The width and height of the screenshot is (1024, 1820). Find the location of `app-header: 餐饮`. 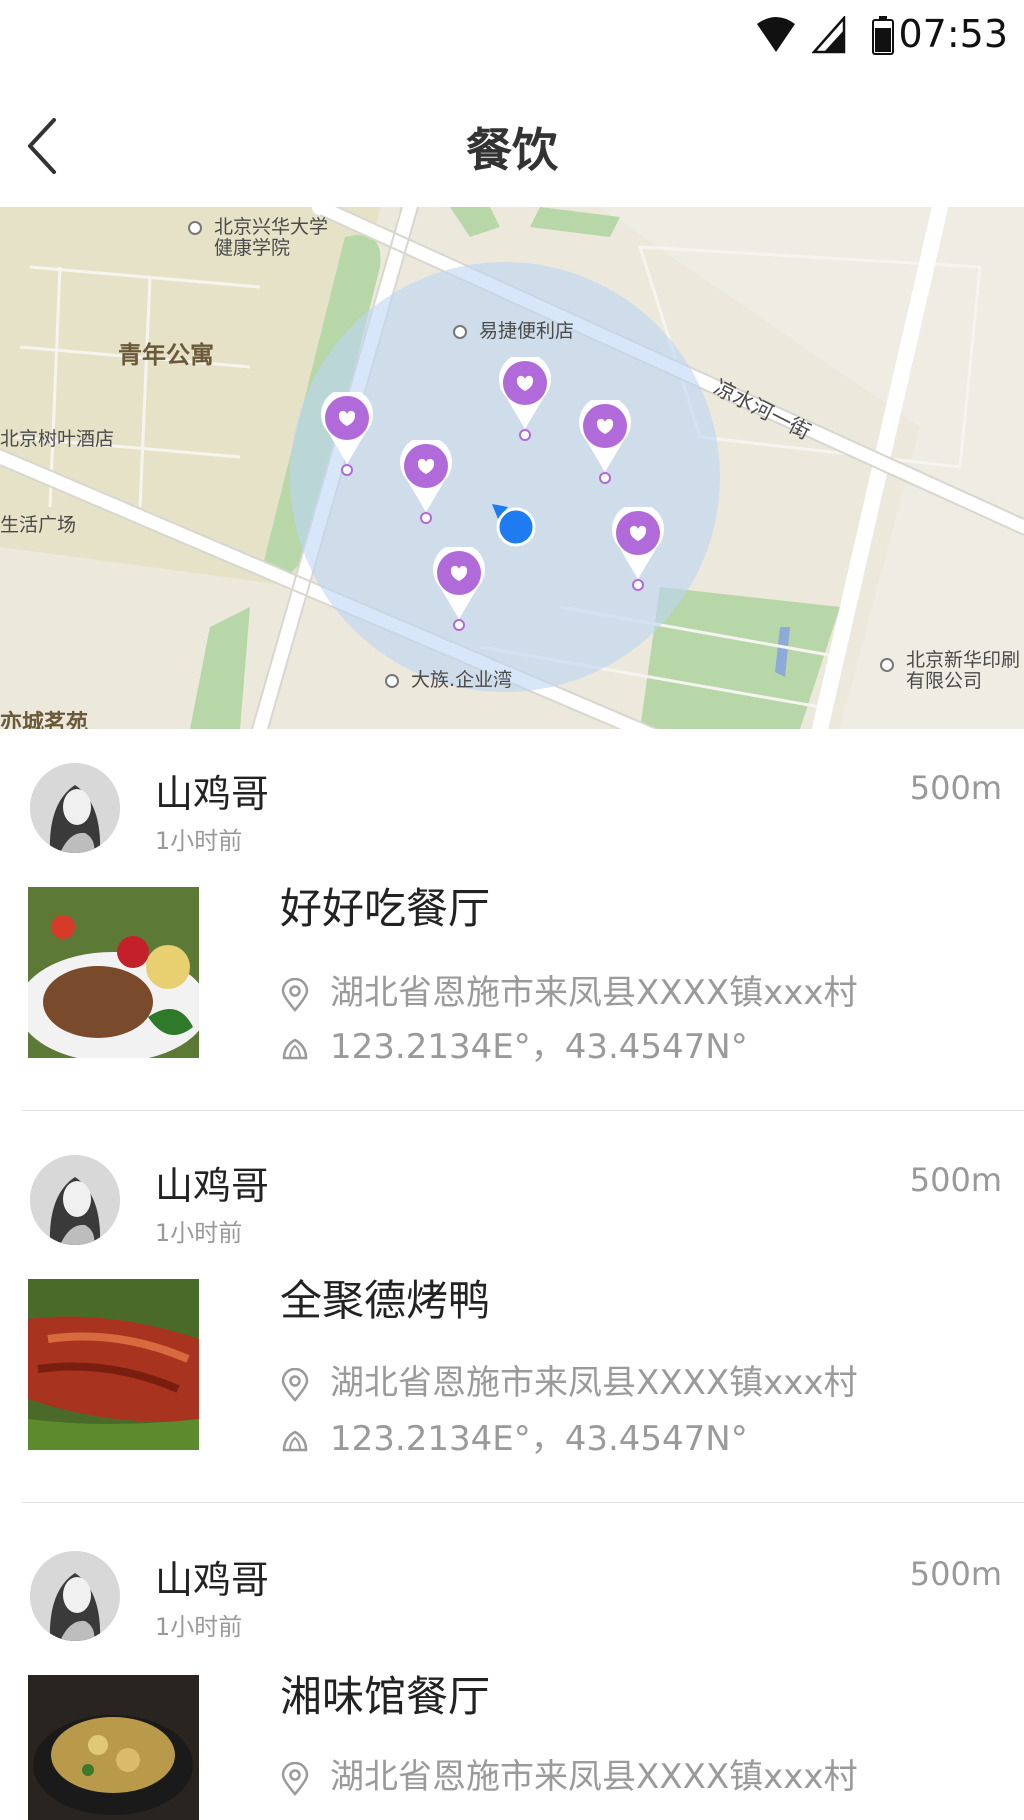

app-header: 餐饮 is located at coordinates (512, 143).